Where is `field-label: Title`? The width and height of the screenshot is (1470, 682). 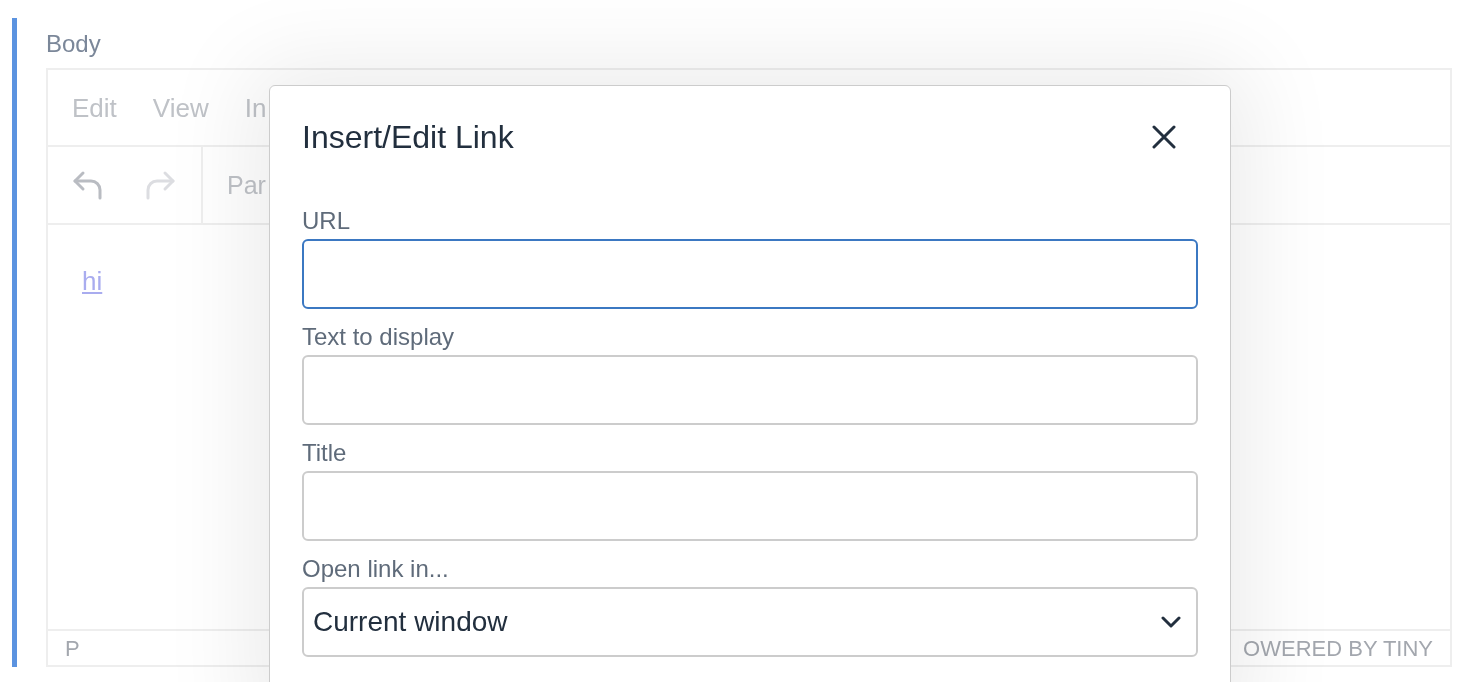
field-label: Title is located at coordinates (324, 453).